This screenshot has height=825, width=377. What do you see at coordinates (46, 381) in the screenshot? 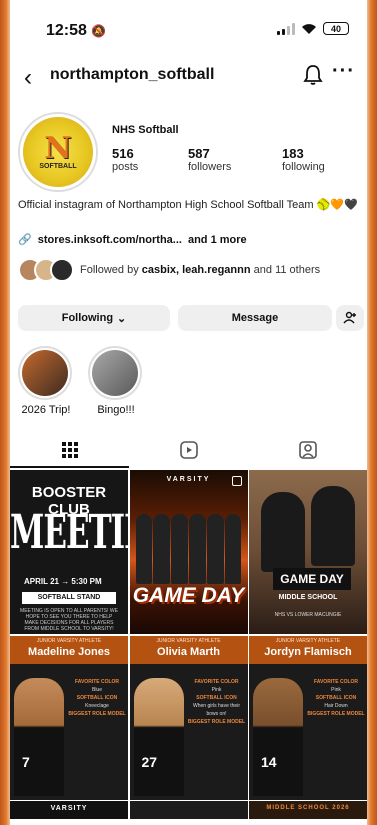
I see `highlight-2026-trip: 2026 Trip!` at bounding box center [46, 381].